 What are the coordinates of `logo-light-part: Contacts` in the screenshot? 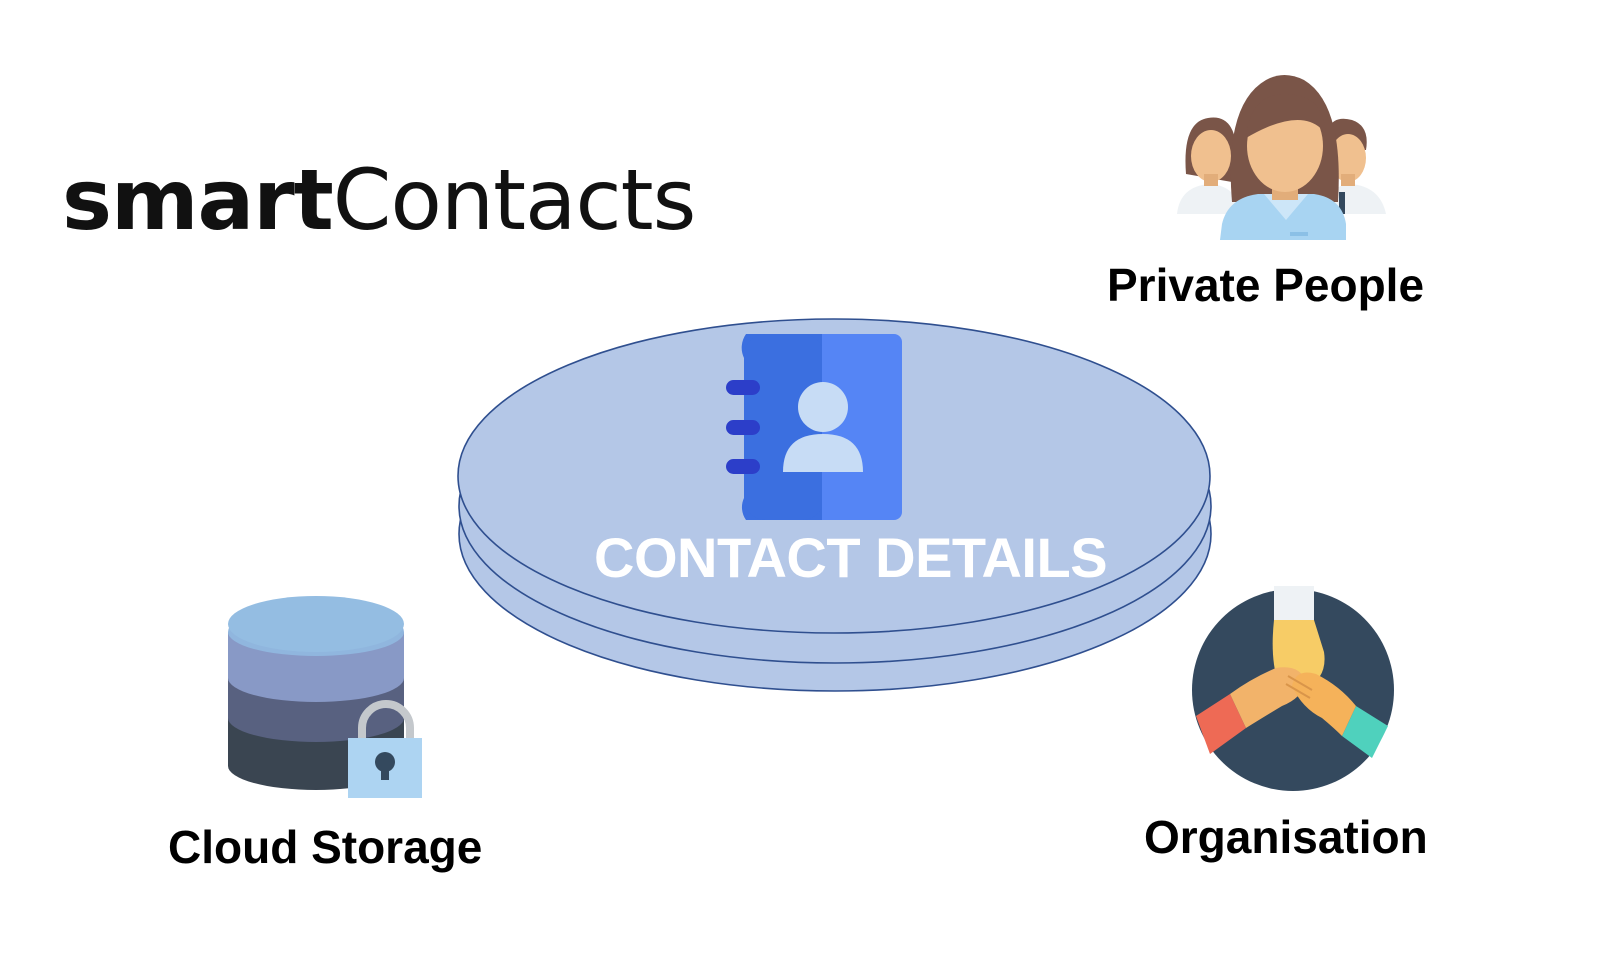 It's located at (514, 200).